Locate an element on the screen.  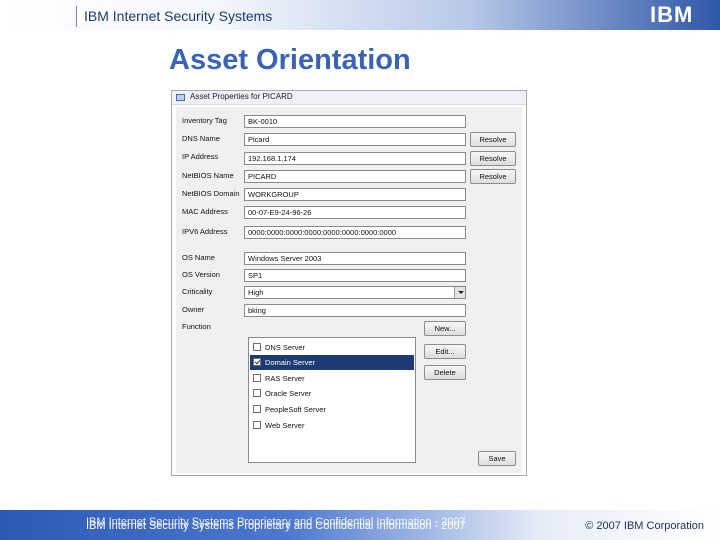
page-title: Asset Orientation is located at coordinates (290, 60).